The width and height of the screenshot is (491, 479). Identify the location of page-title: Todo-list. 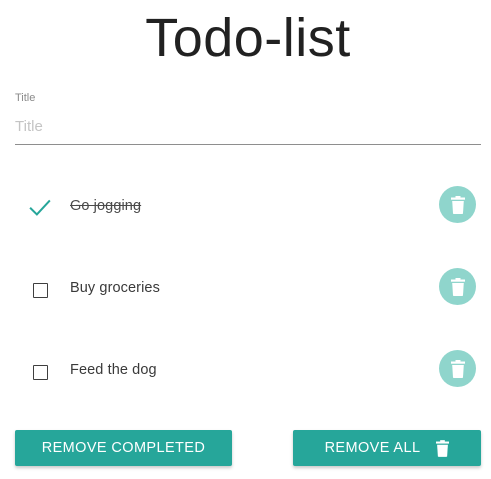
(248, 38).